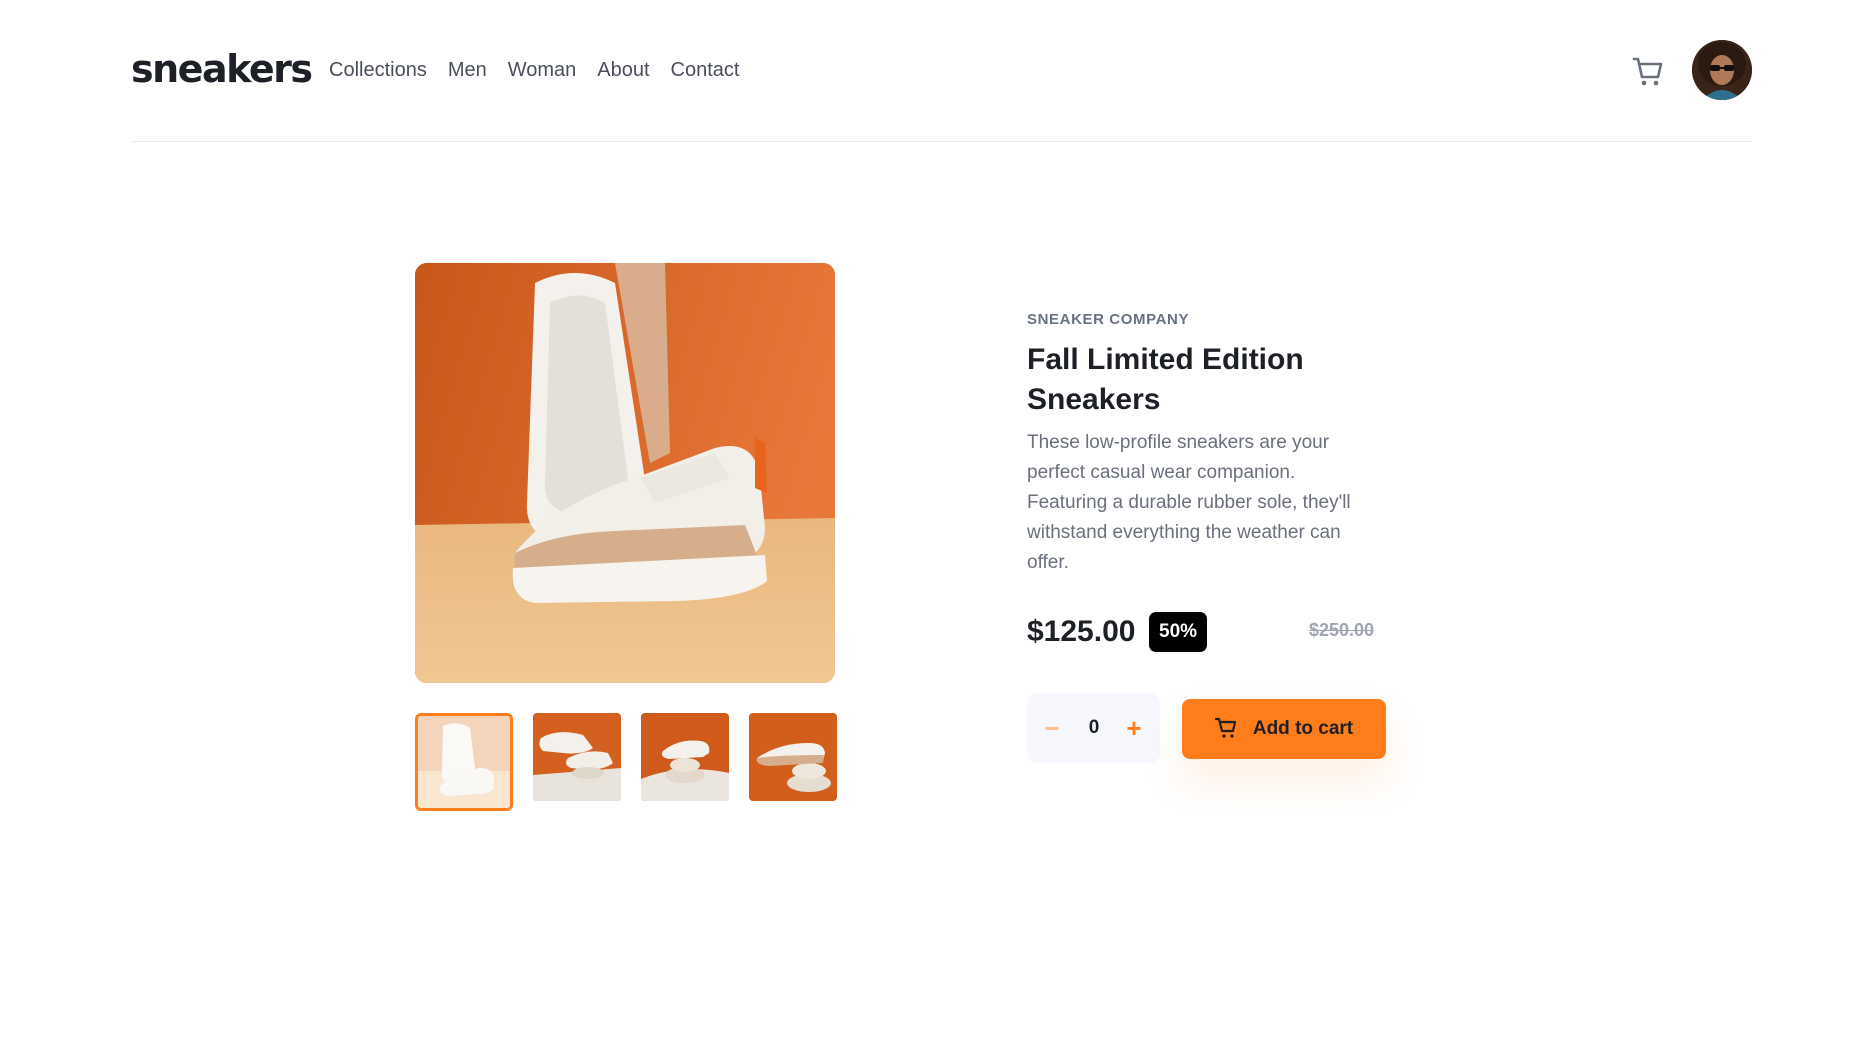 Image resolution: width=1860 pixels, height=1062 pixels. I want to click on increase-quantity-button: +, so click(1134, 728).